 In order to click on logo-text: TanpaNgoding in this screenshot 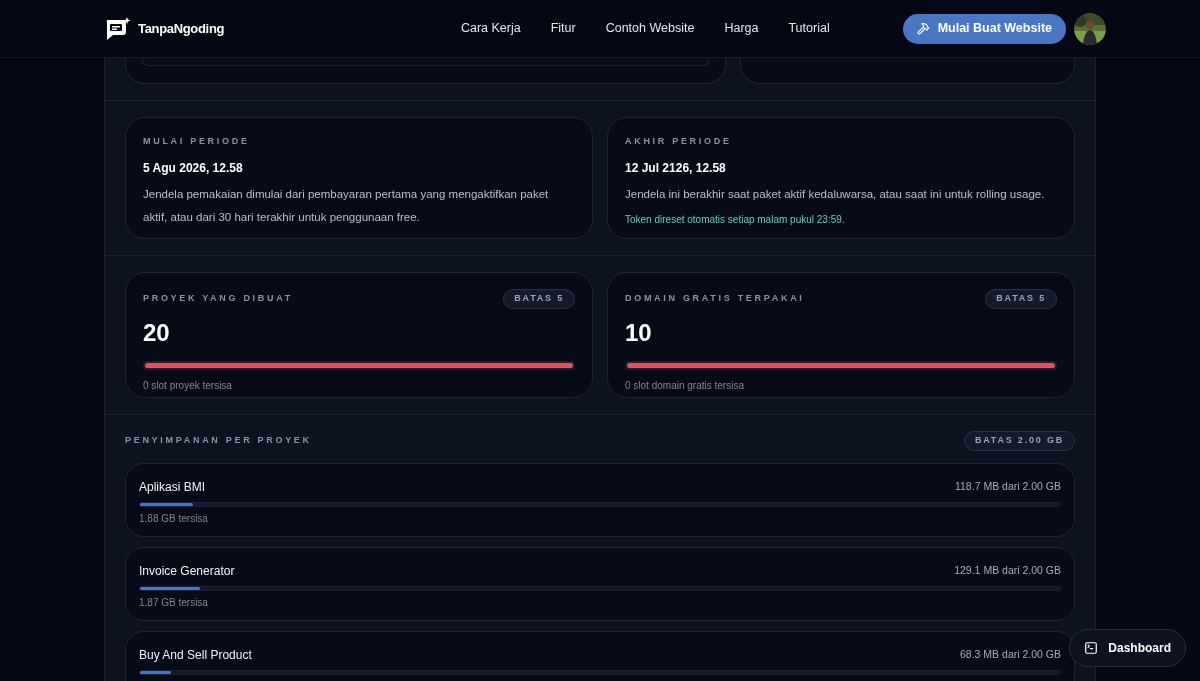, I will do `click(181, 28)`.